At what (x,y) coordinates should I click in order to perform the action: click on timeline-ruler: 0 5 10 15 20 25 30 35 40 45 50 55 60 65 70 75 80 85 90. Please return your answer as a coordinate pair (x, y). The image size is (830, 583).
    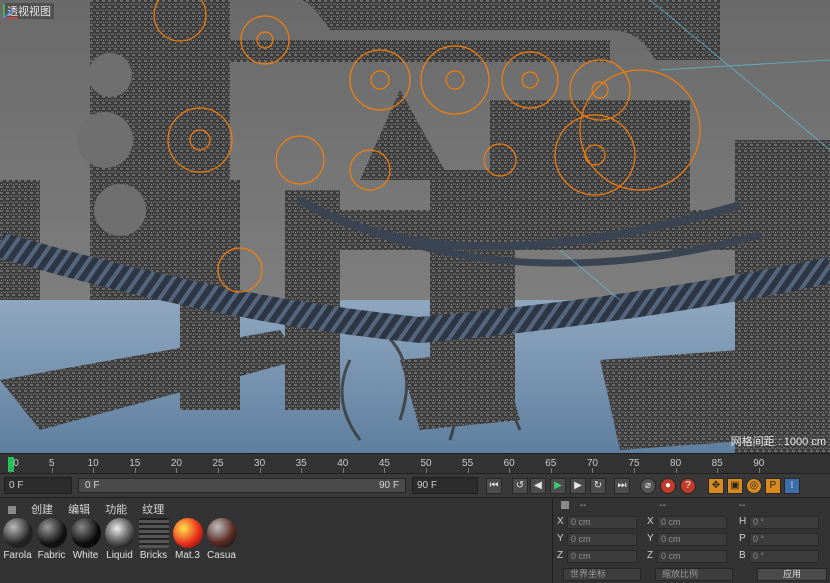
    Looking at the image, I should click on (415, 463).